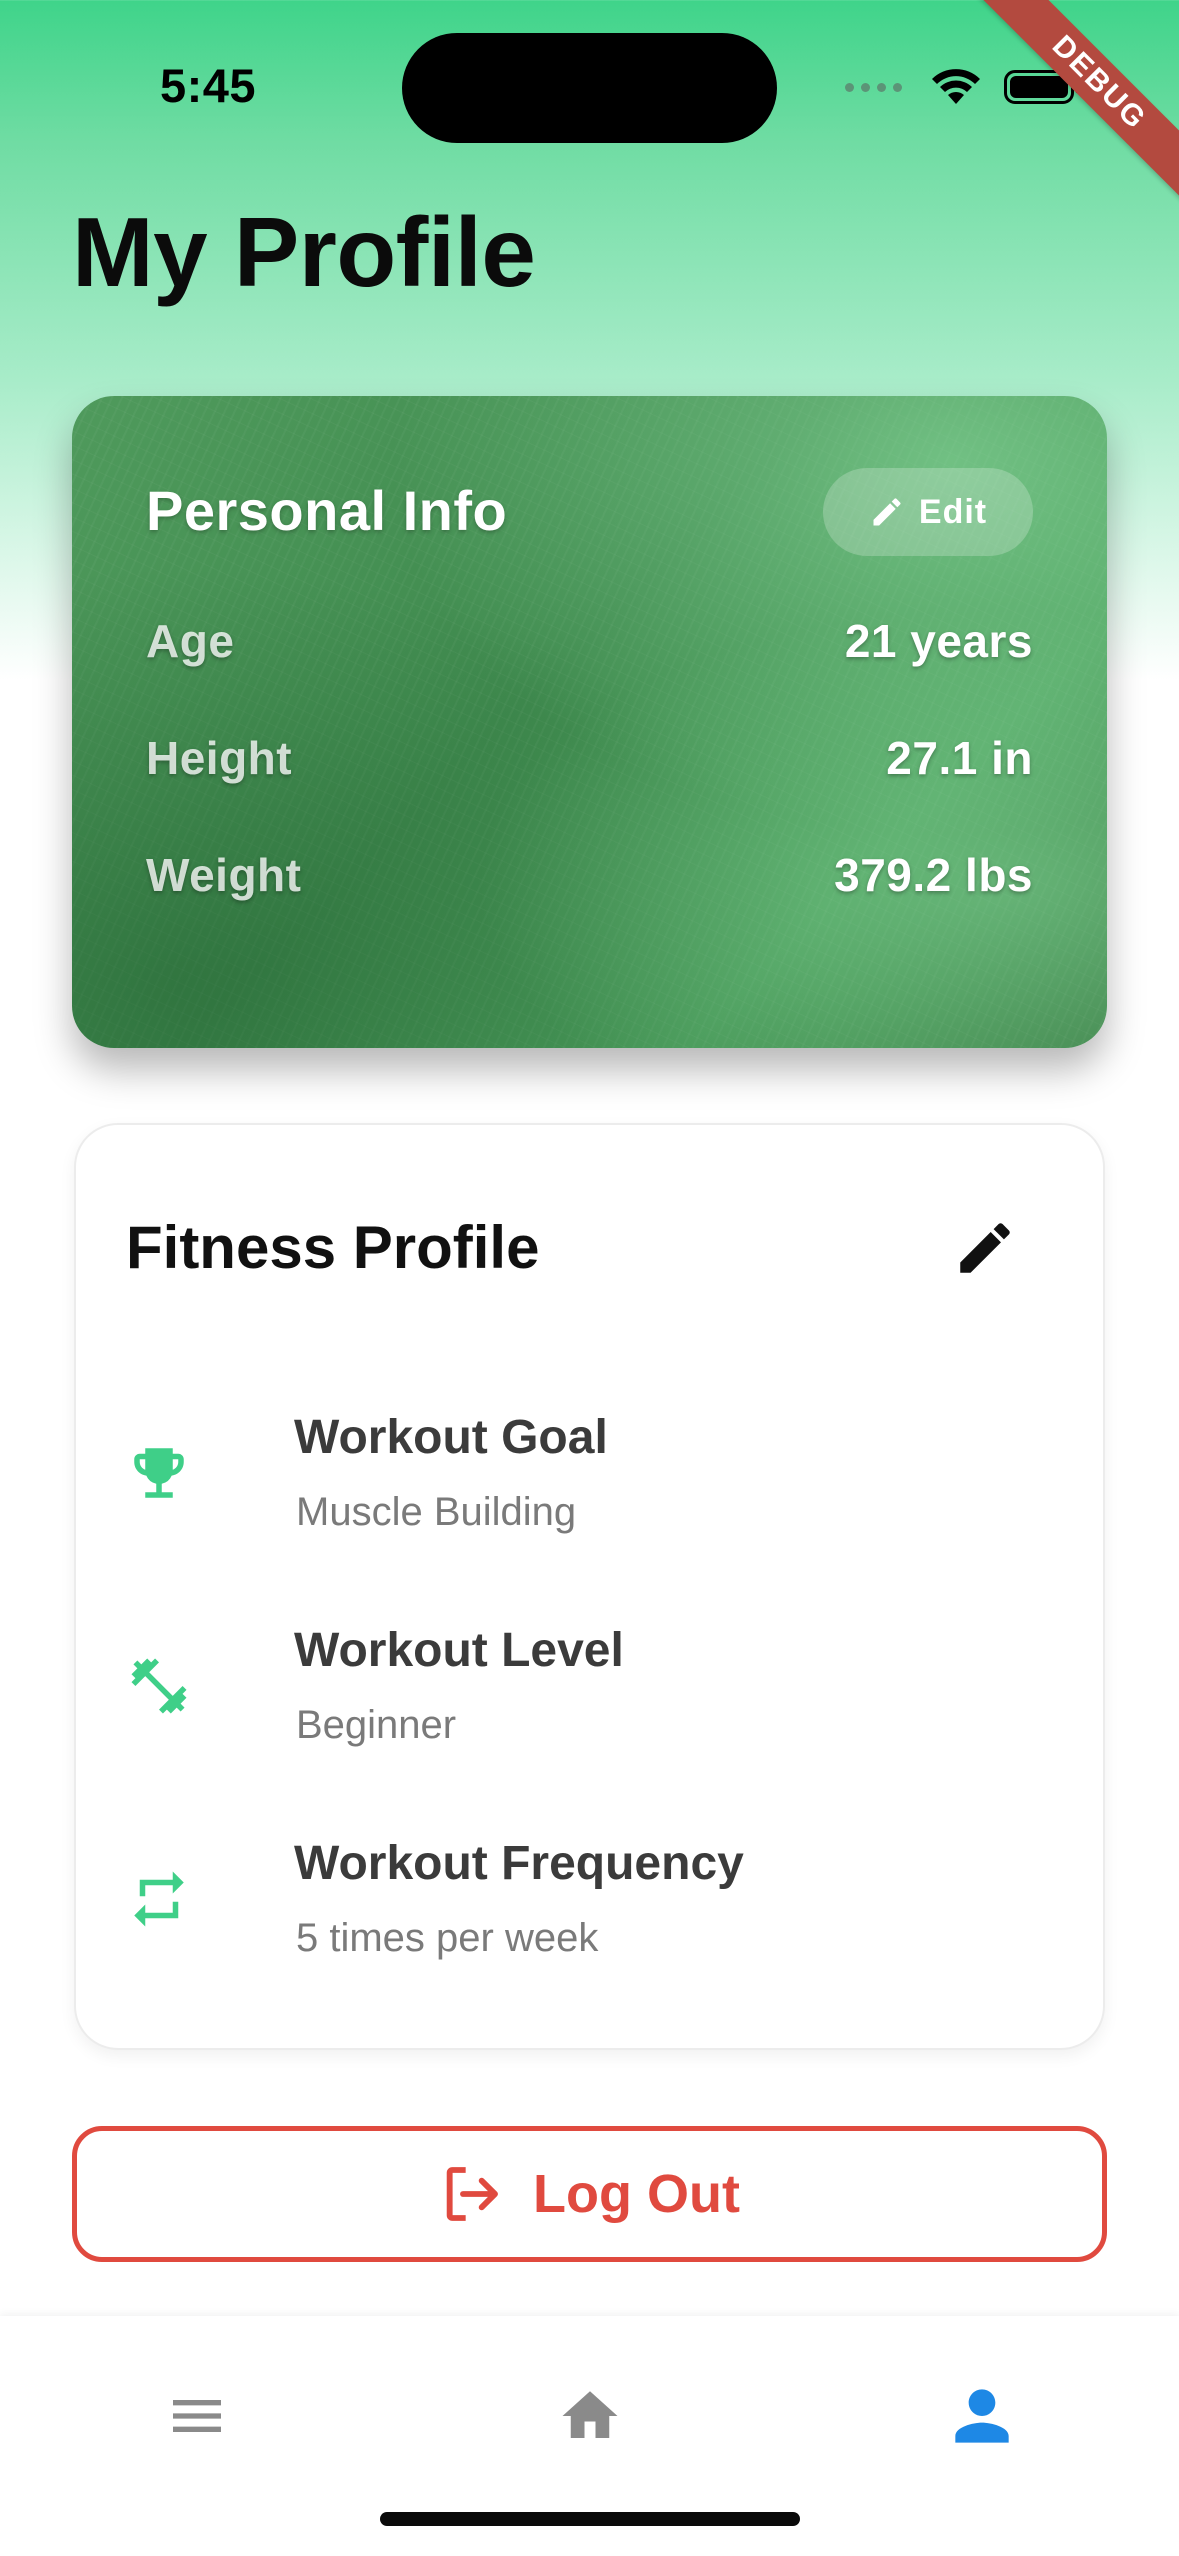  I want to click on fitness-item-workout-goal: Workout Goal Muscle Building, so click(576, 1480).